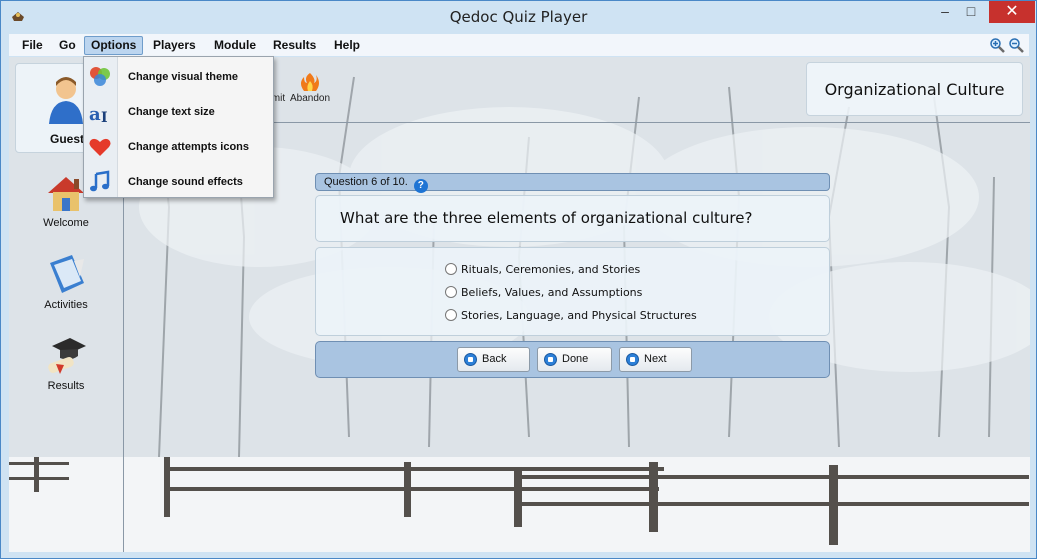 This screenshot has width=1037, height=559. What do you see at coordinates (470, 359) in the screenshot?
I see `back-icon` at bounding box center [470, 359].